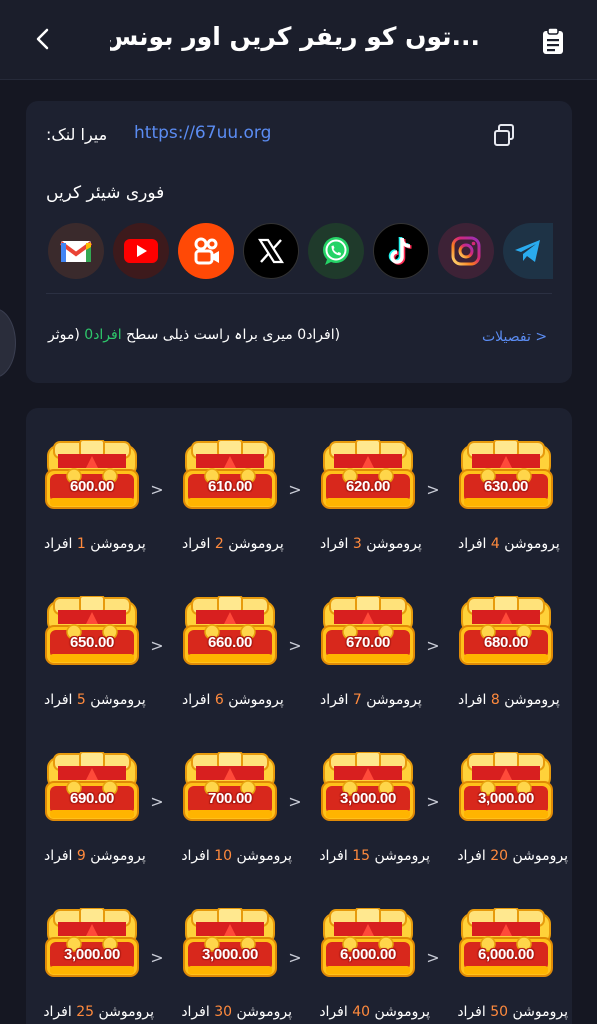 This screenshot has width=597, height=1024. I want to click on reward-caption: پروموشن 4 افراد, so click(513, 544).